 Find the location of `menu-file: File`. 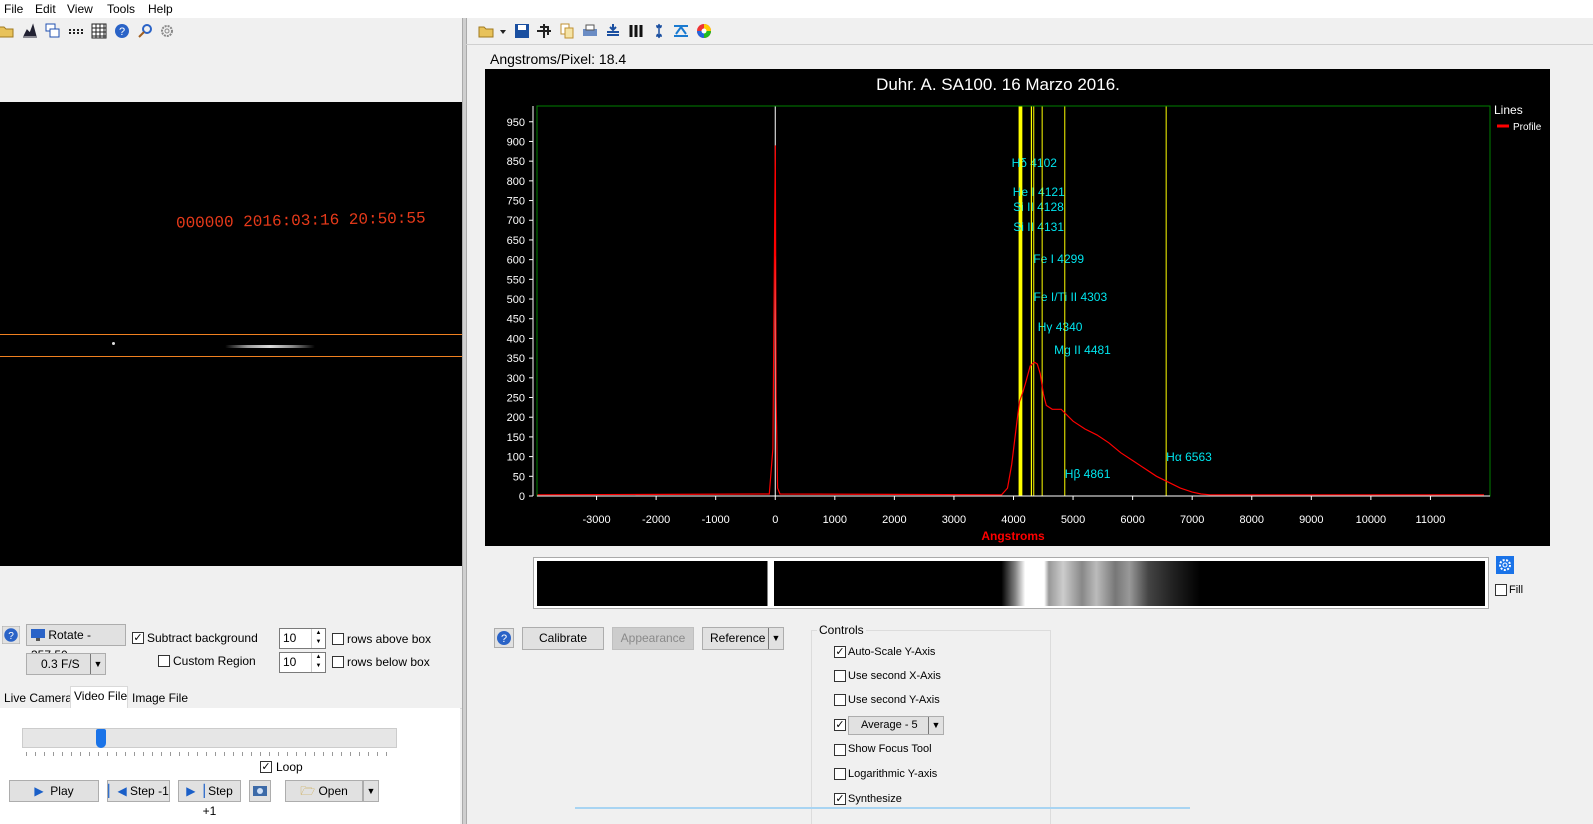

menu-file: File is located at coordinates (13, 9).